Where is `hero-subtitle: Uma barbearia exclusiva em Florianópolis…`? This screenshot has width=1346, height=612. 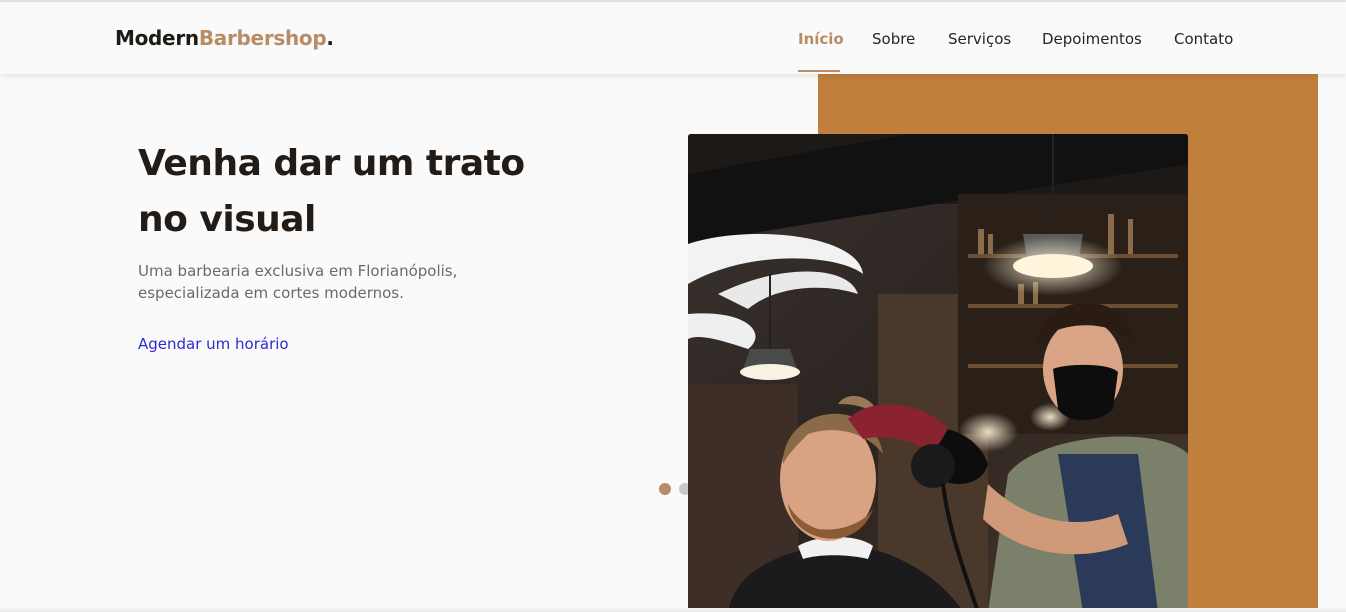 hero-subtitle: Uma barbearia exclusiva em Florianópolis… is located at coordinates (318, 282).